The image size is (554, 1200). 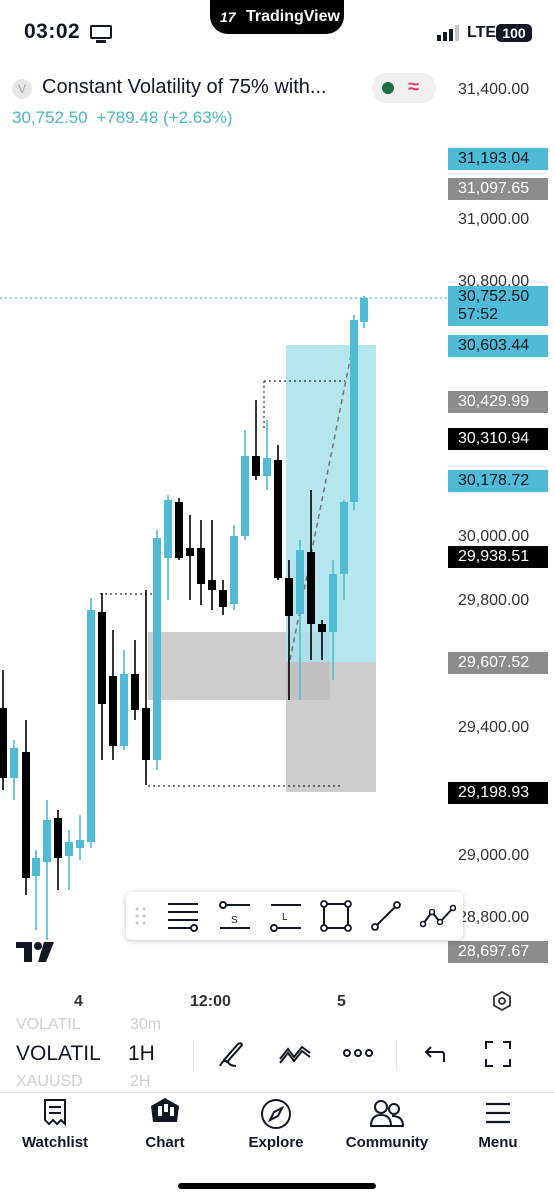 What do you see at coordinates (502, 1001) in the screenshot?
I see `settings-hexagon-icon` at bounding box center [502, 1001].